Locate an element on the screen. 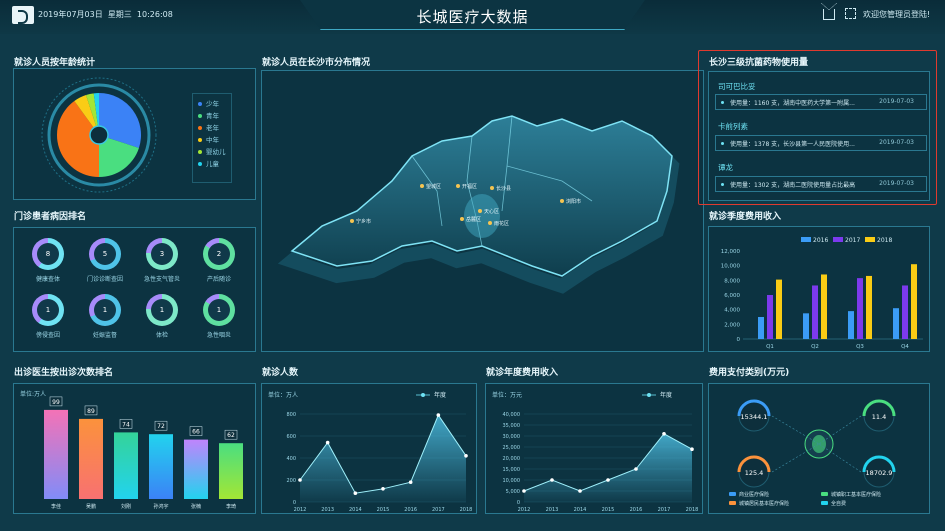 This screenshot has width=945, height=531. value-label: 66 is located at coordinates (196, 432).